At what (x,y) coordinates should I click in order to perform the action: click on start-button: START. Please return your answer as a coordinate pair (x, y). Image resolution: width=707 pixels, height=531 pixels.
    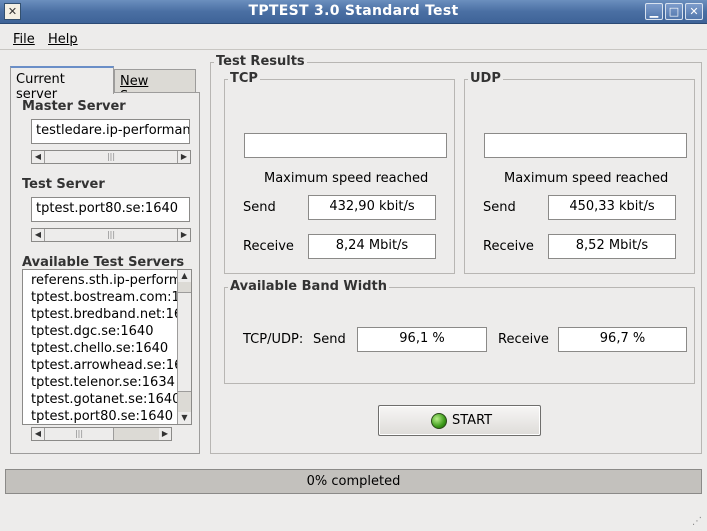
    Looking at the image, I should click on (459, 420).